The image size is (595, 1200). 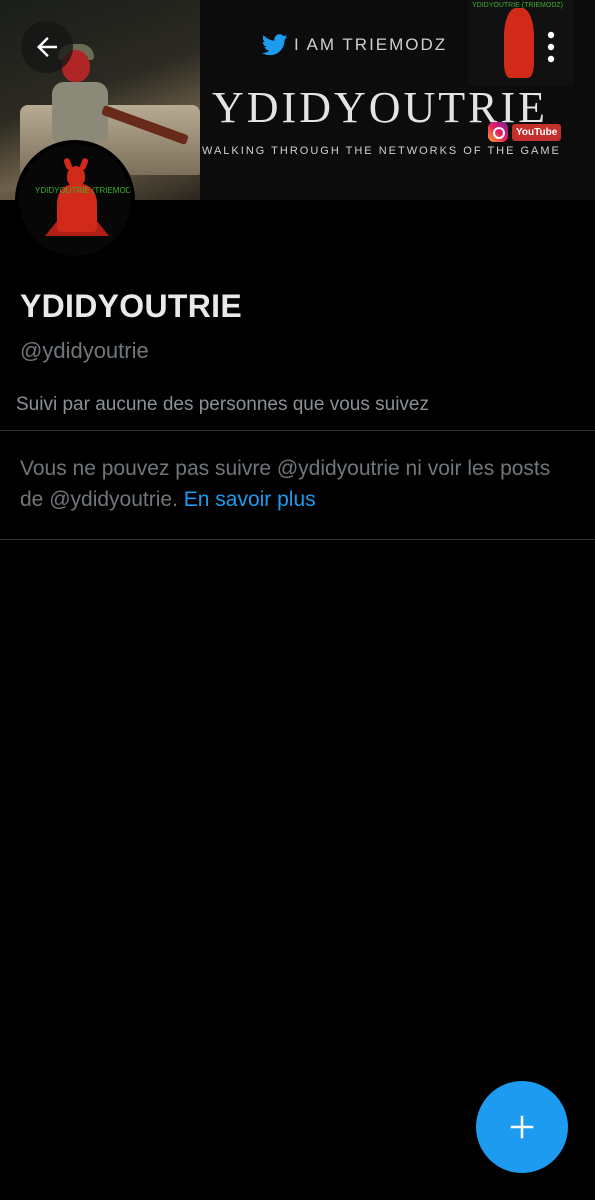 What do you see at coordinates (498, 132) in the screenshot?
I see `instagram-icon` at bounding box center [498, 132].